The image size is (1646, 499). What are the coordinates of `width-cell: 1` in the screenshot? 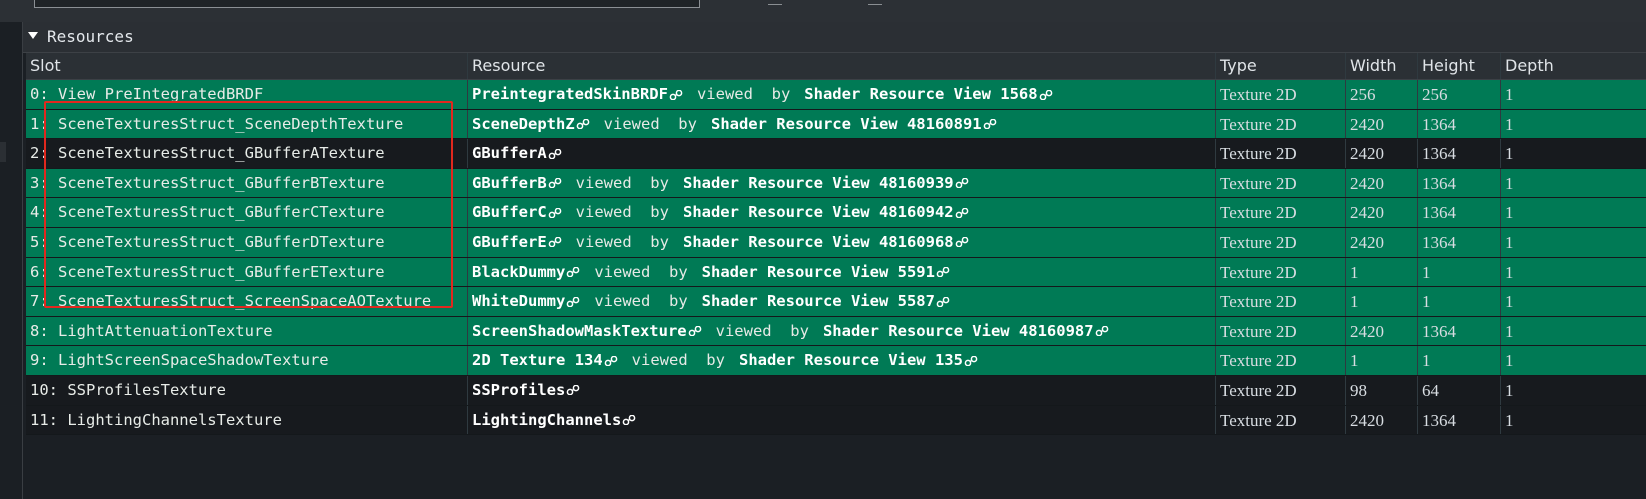 It's located at (1382, 272).